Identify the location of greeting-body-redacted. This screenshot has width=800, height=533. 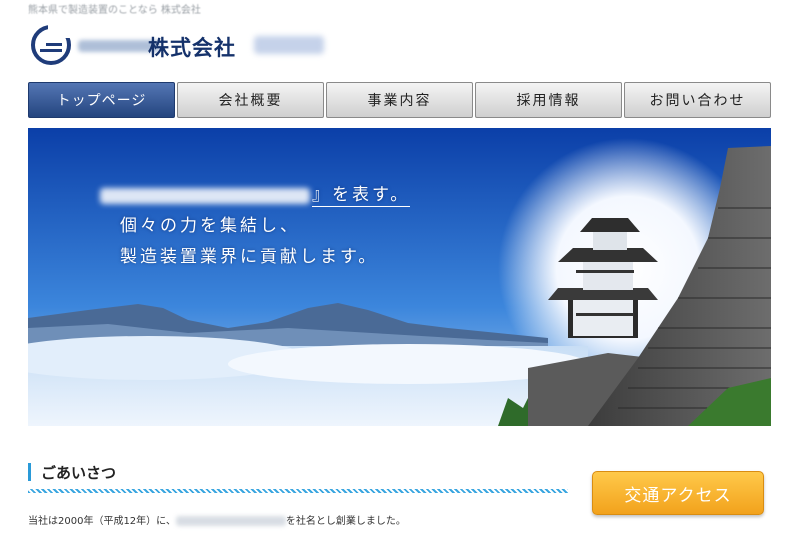
(230, 521).